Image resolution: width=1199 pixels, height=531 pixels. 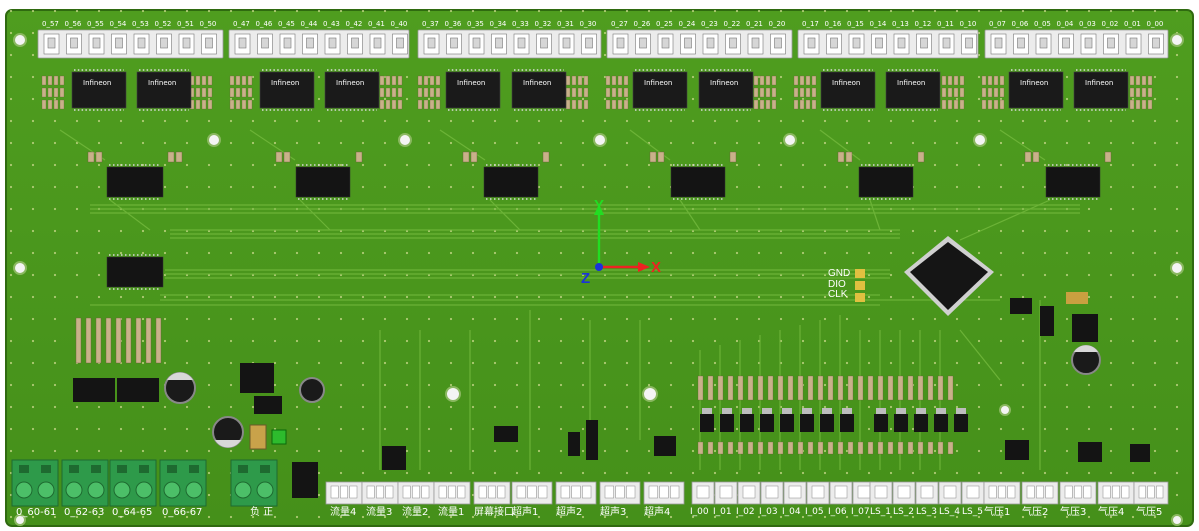 What do you see at coordinates (35, 483) in the screenshot?
I see `screw-terminal` at bounding box center [35, 483].